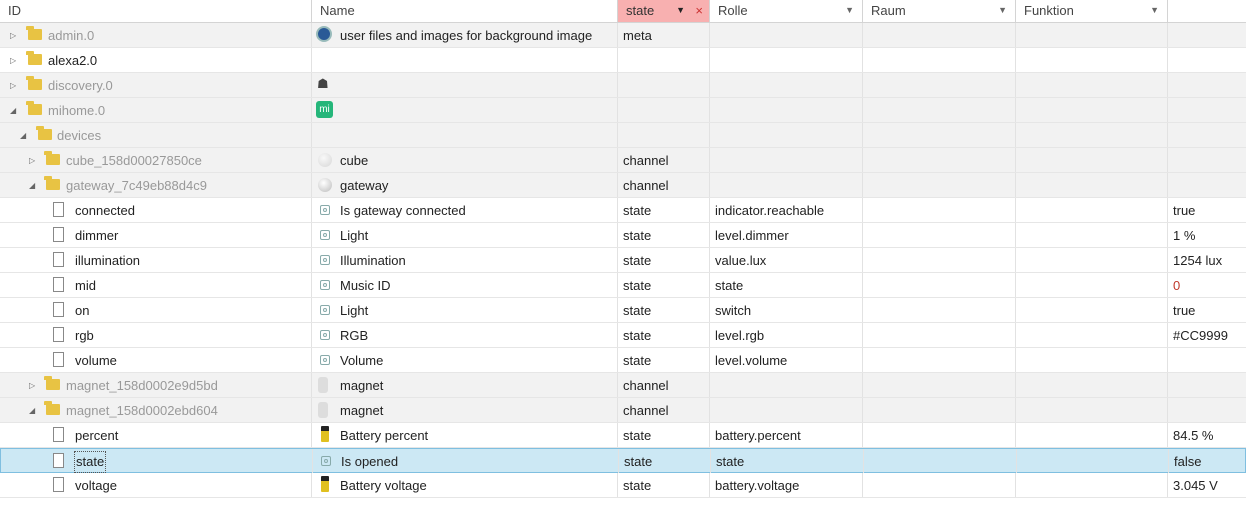 The width and height of the screenshot is (1246, 505). What do you see at coordinates (1207, 235) in the screenshot?
I see `object-value: 1 %` at bounding box center [1207, 235].